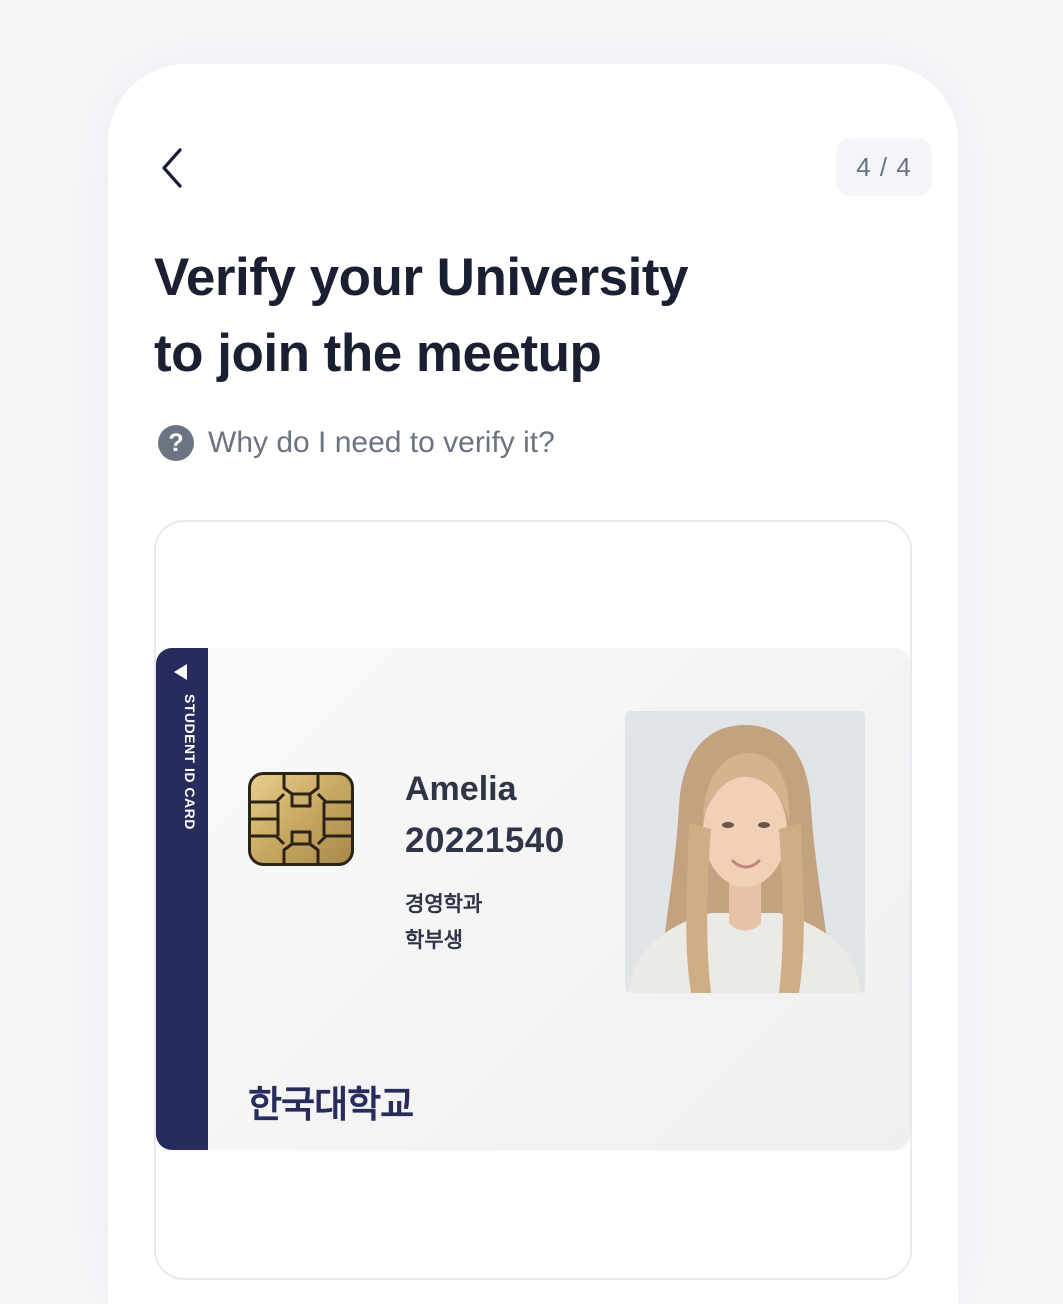 The width and height of the screenshot is (1063, 1304). I want to click on university-name: 한국대학교, so click(331, 1104).